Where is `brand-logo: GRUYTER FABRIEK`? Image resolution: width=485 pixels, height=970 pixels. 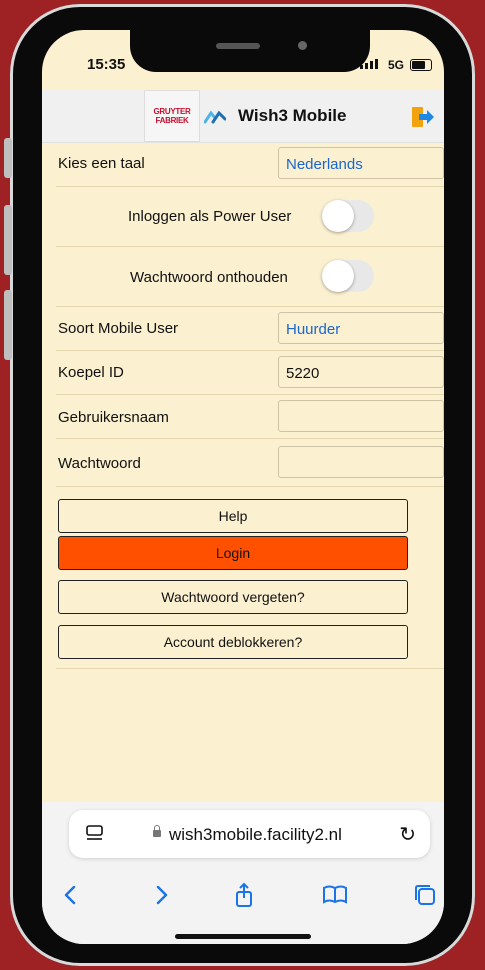 brand-logo: GRUYTER FABRIEK is located at coordinates (172, 116).